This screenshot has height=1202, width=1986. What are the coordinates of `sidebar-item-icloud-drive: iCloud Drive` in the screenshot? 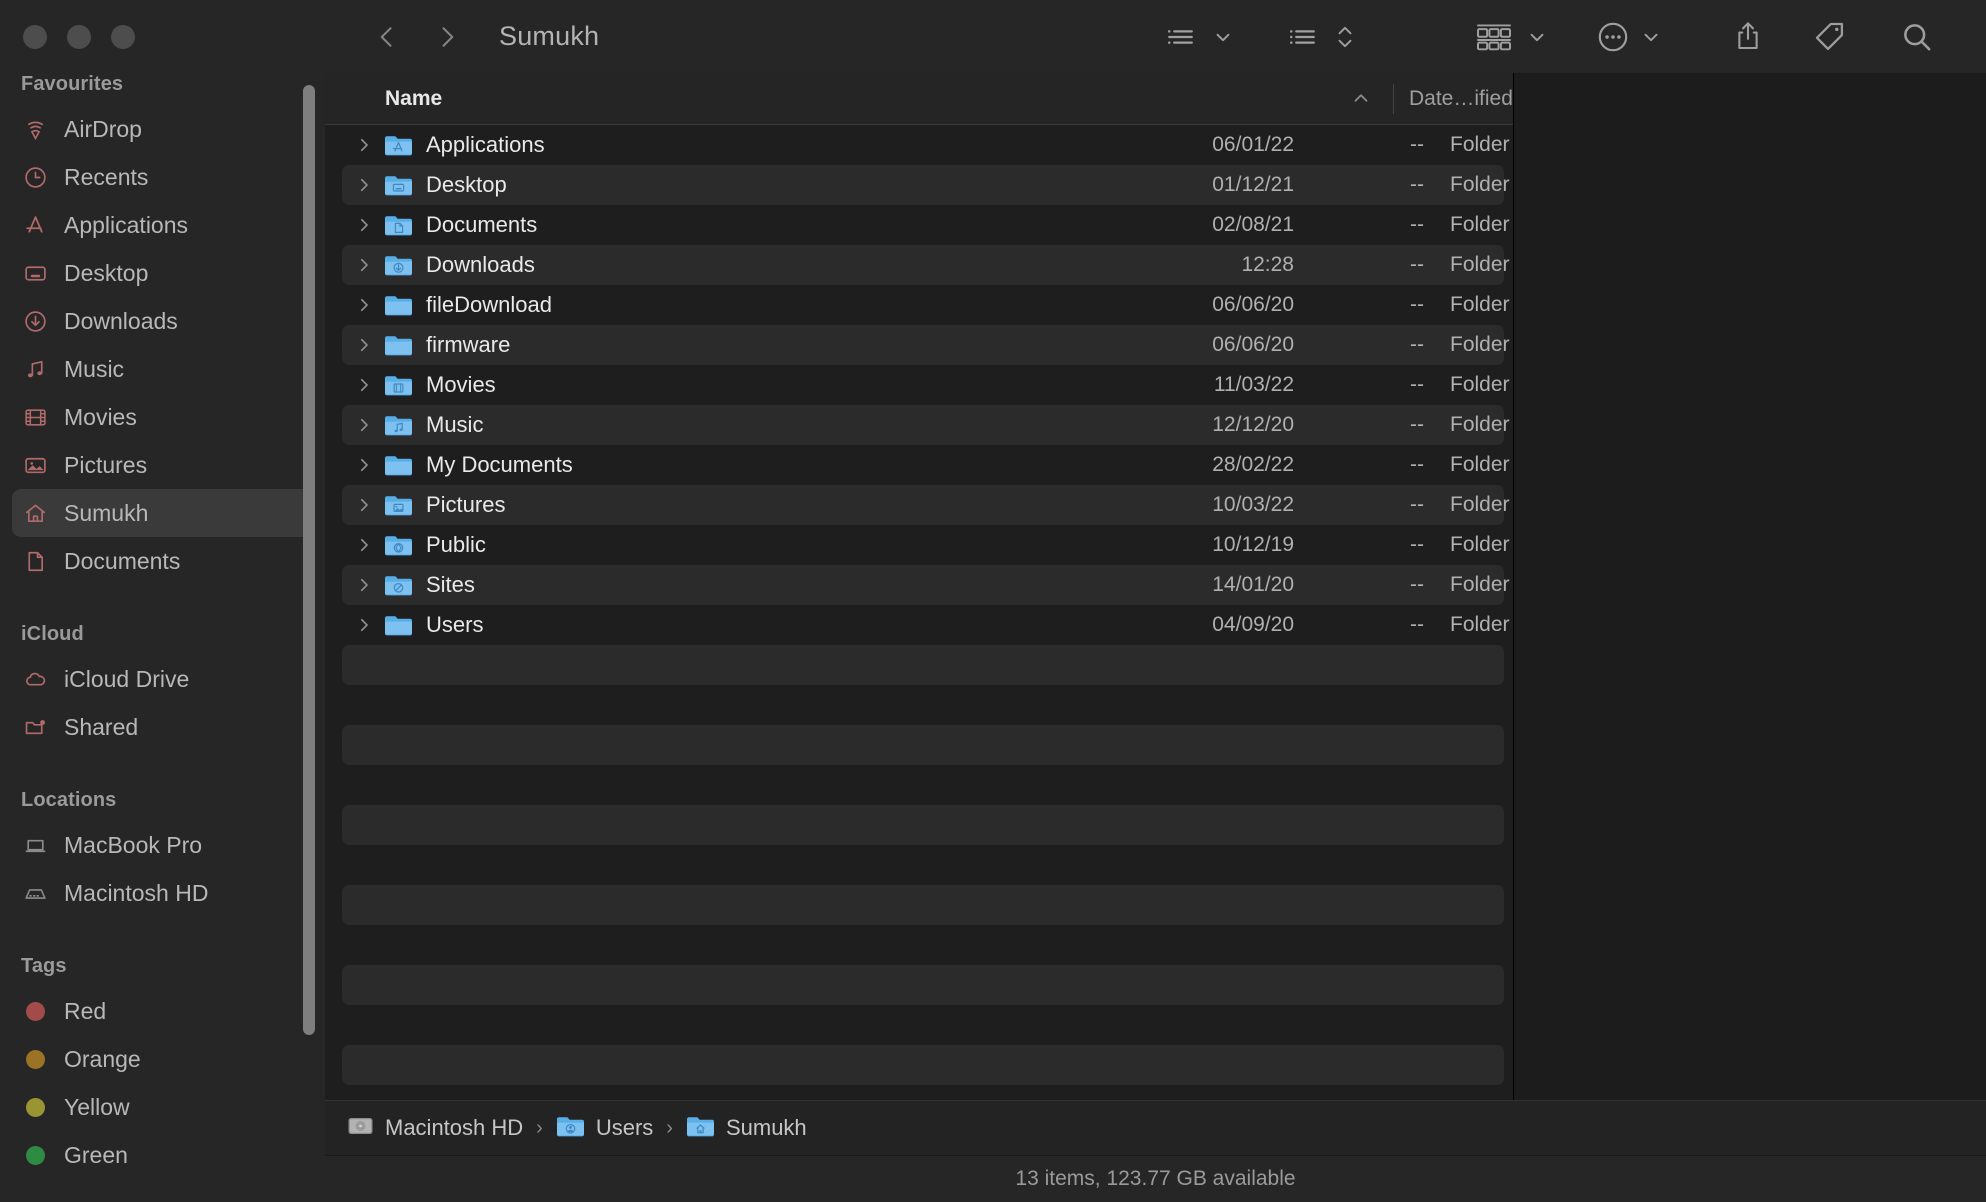 It's located at (162, 679).